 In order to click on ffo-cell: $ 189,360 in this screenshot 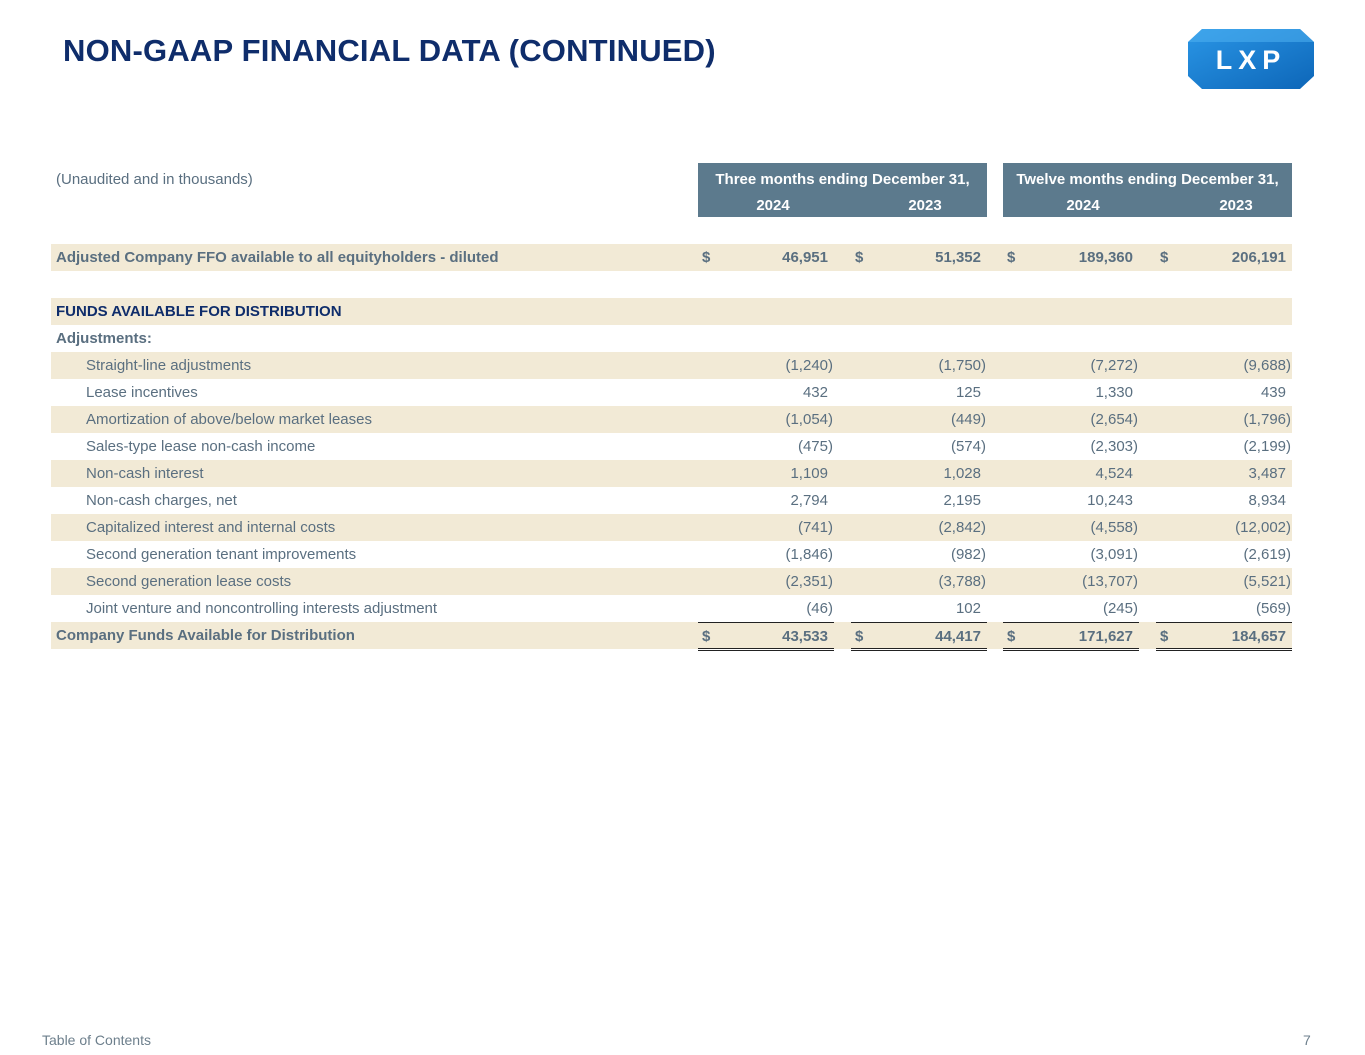, I will do `click(1071, 257)`.